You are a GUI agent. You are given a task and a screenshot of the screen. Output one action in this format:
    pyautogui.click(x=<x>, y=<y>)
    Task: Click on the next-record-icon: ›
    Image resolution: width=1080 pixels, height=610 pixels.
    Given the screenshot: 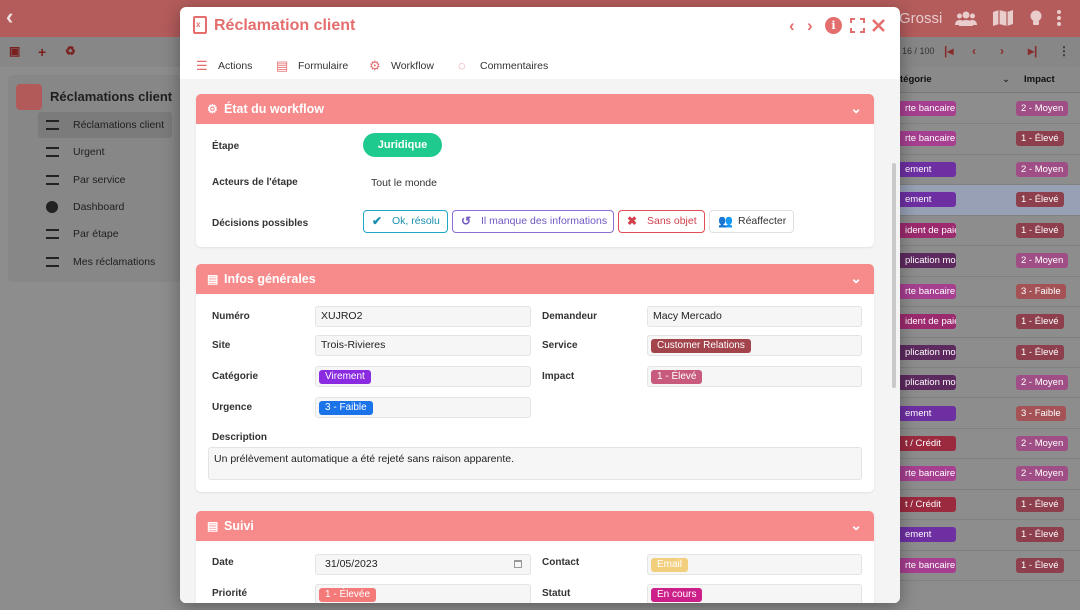 What is the action you would take?
    pyautogui.click(x=810, y=26)
    